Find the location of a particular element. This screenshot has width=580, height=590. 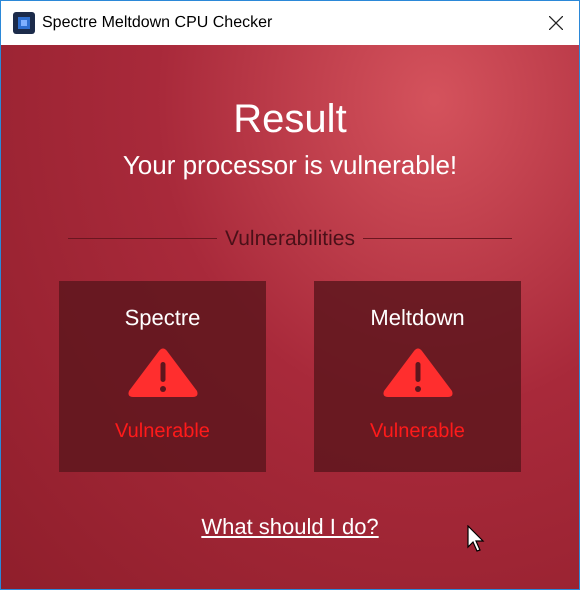

result-message: Your processor is vulnerable! is located at coordinates (290, 165).